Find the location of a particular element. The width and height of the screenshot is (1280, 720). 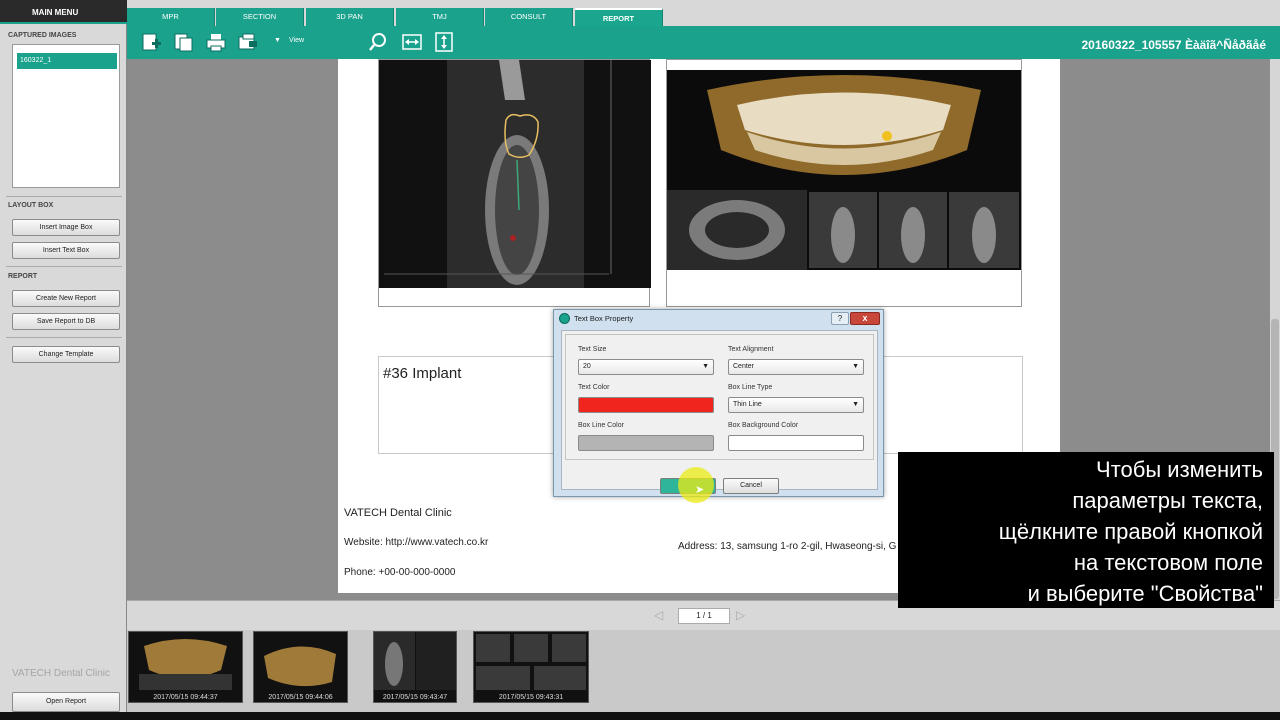

add-page-icon is located at coordinates (151, 42).